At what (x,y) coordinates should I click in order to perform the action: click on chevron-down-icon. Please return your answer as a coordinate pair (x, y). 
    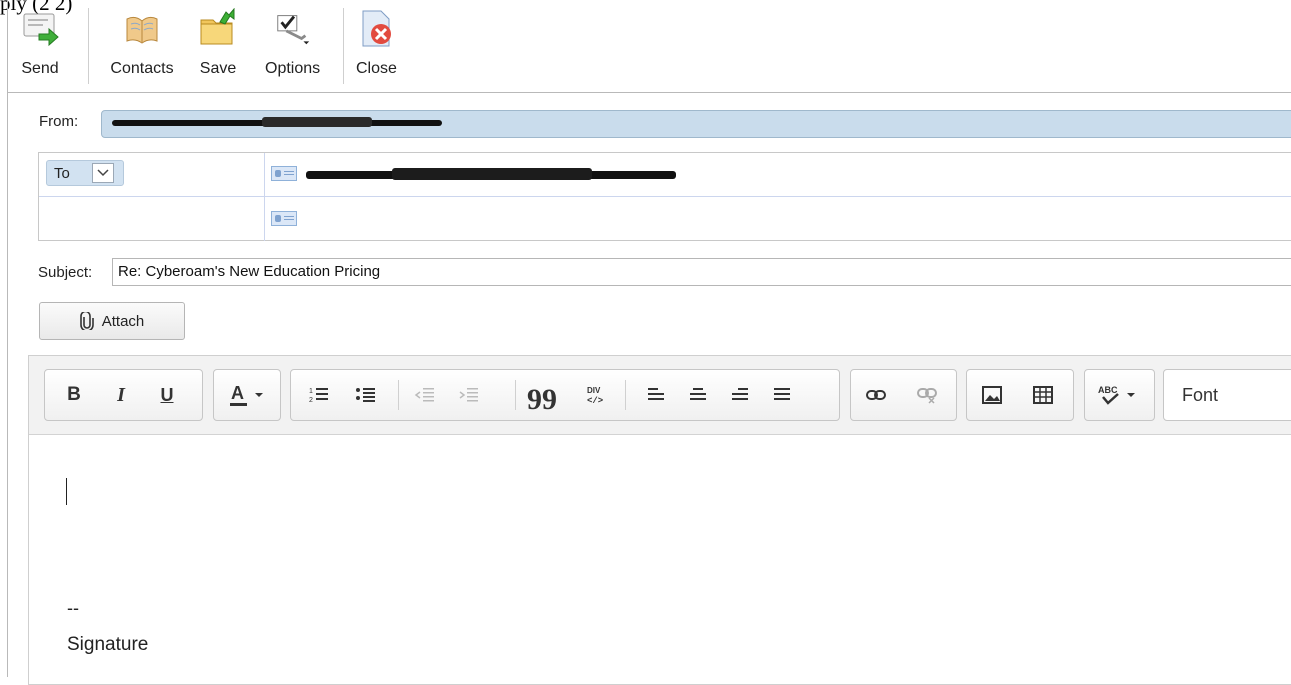
    Looking at the image, I should click on (103, 173).